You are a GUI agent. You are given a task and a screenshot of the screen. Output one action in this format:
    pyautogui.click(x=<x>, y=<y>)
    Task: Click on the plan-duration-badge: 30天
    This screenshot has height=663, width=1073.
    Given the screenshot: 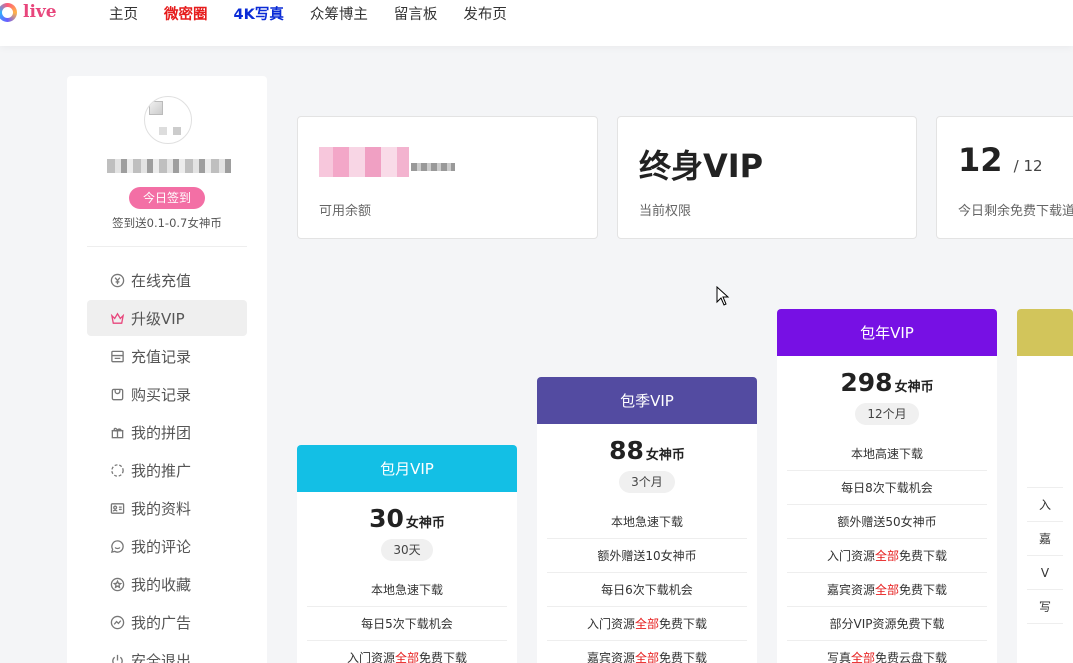 What is the action you would take?
    pyautogui.click(x=407, y=550)
    